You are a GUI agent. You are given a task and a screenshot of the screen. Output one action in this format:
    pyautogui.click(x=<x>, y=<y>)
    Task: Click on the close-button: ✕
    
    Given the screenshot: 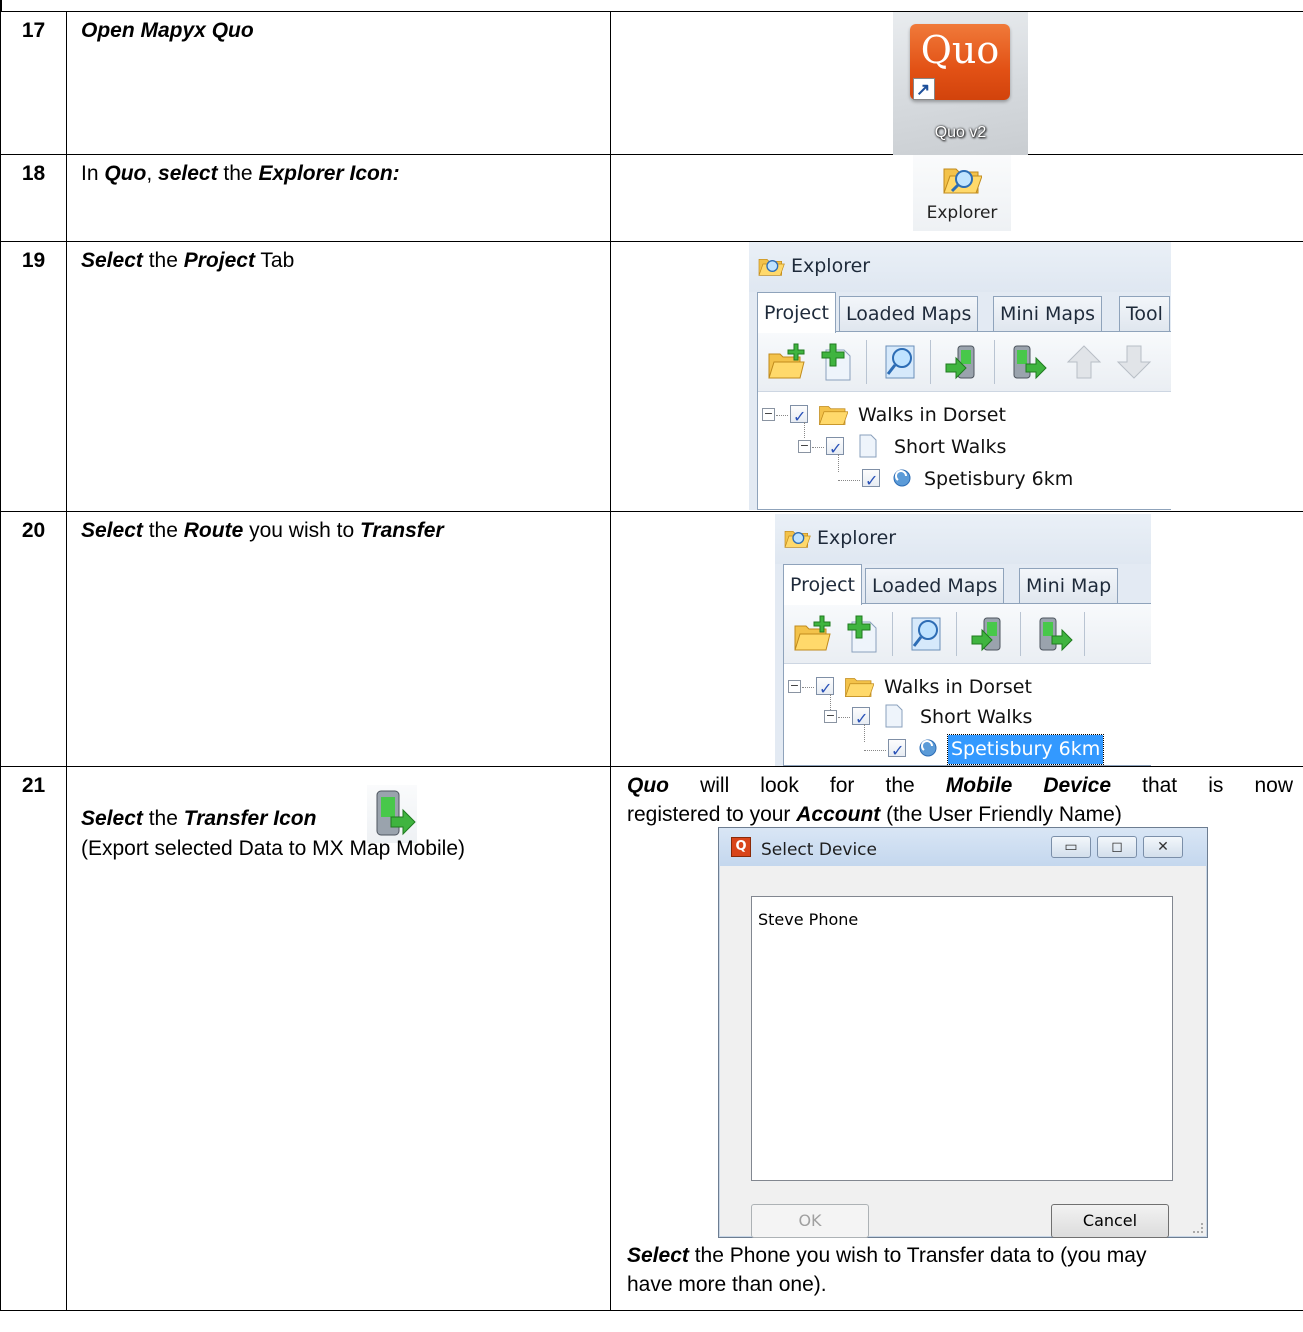 What is the action you would take?
    pyautogui.click(x=1163, y=847)
    